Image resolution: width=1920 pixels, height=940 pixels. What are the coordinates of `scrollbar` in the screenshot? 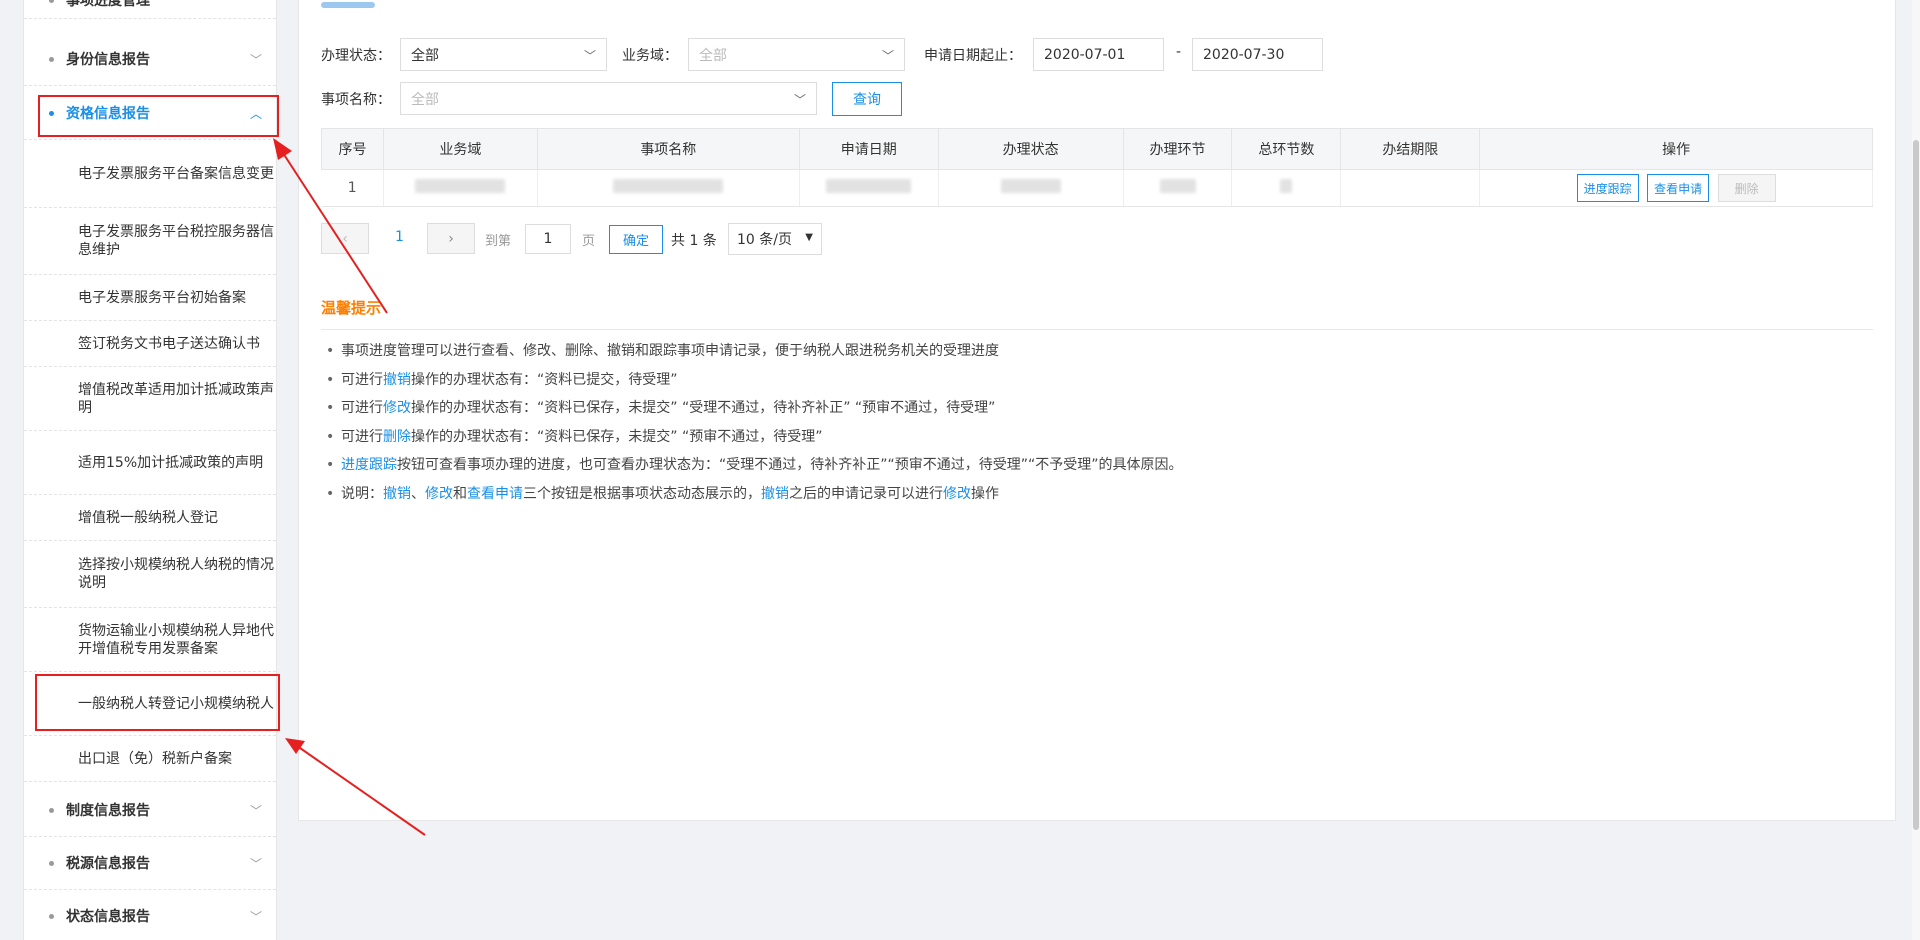 It's located at (1916, 470).